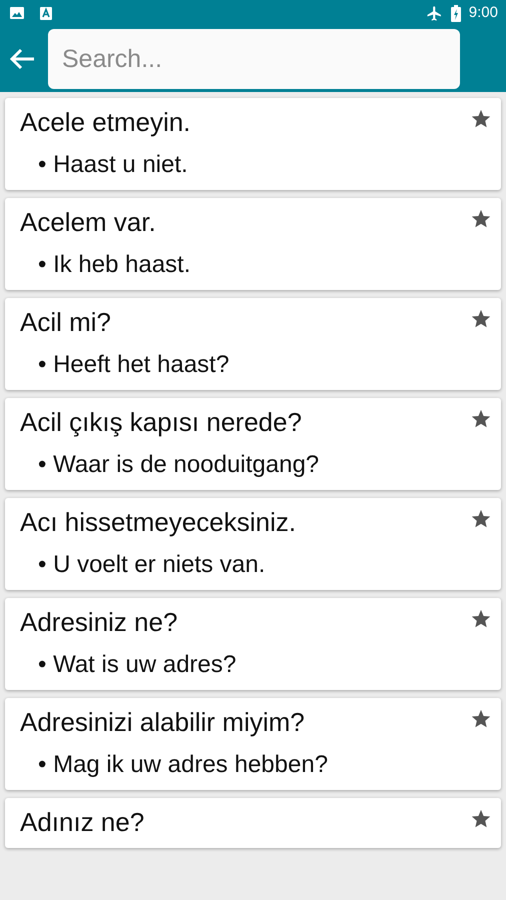 This screenshot has width=506, height=900. What do you see at coordinates (17, 13) in the screenshot?
I see `image-icon` at bounding box center [17, 13].